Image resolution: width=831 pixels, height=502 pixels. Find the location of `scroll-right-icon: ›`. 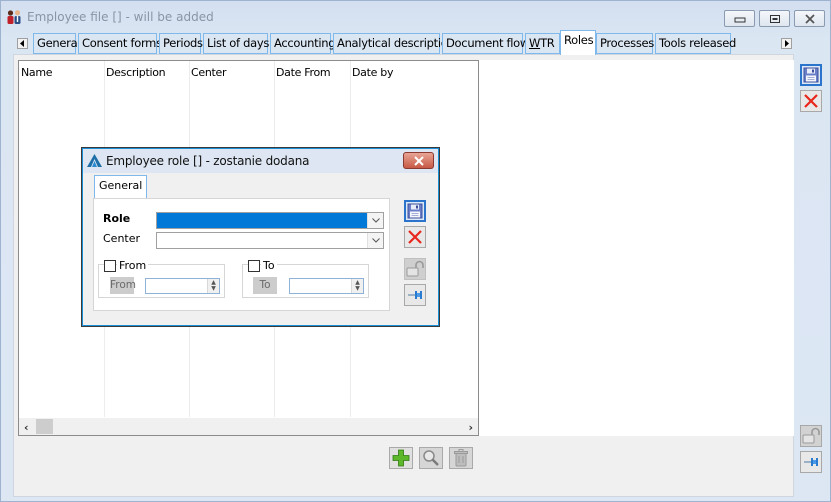

scroll-right-icon: › is located at coordinates (470, 427).